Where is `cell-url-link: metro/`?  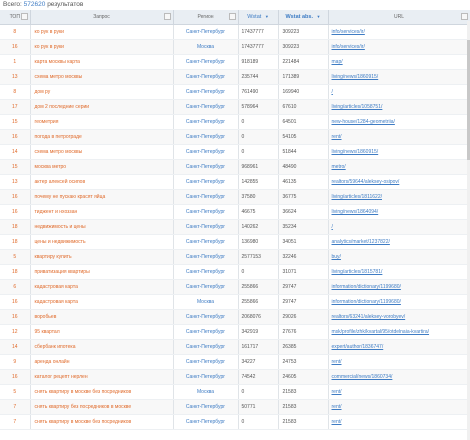
cell-url-link: metro/ is located at coordinates (399, 167).